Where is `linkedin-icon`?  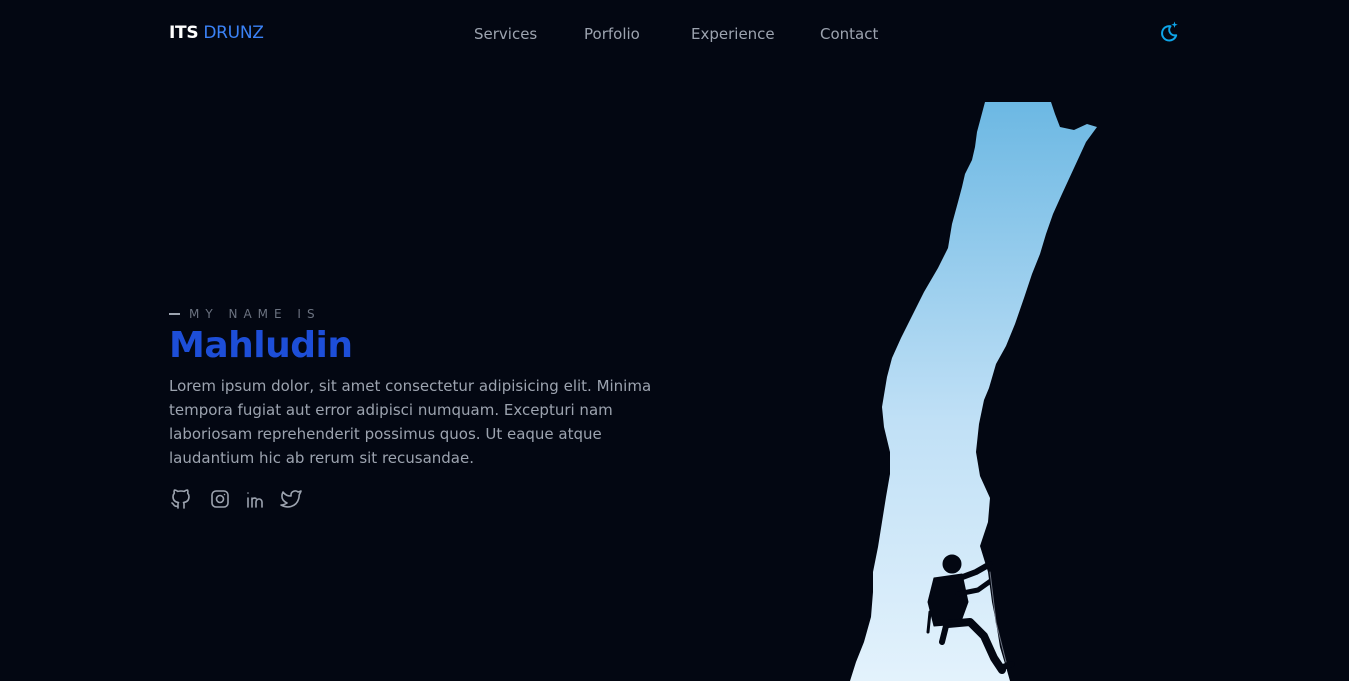
linkedin-icon is located at coordinates (255, 500).